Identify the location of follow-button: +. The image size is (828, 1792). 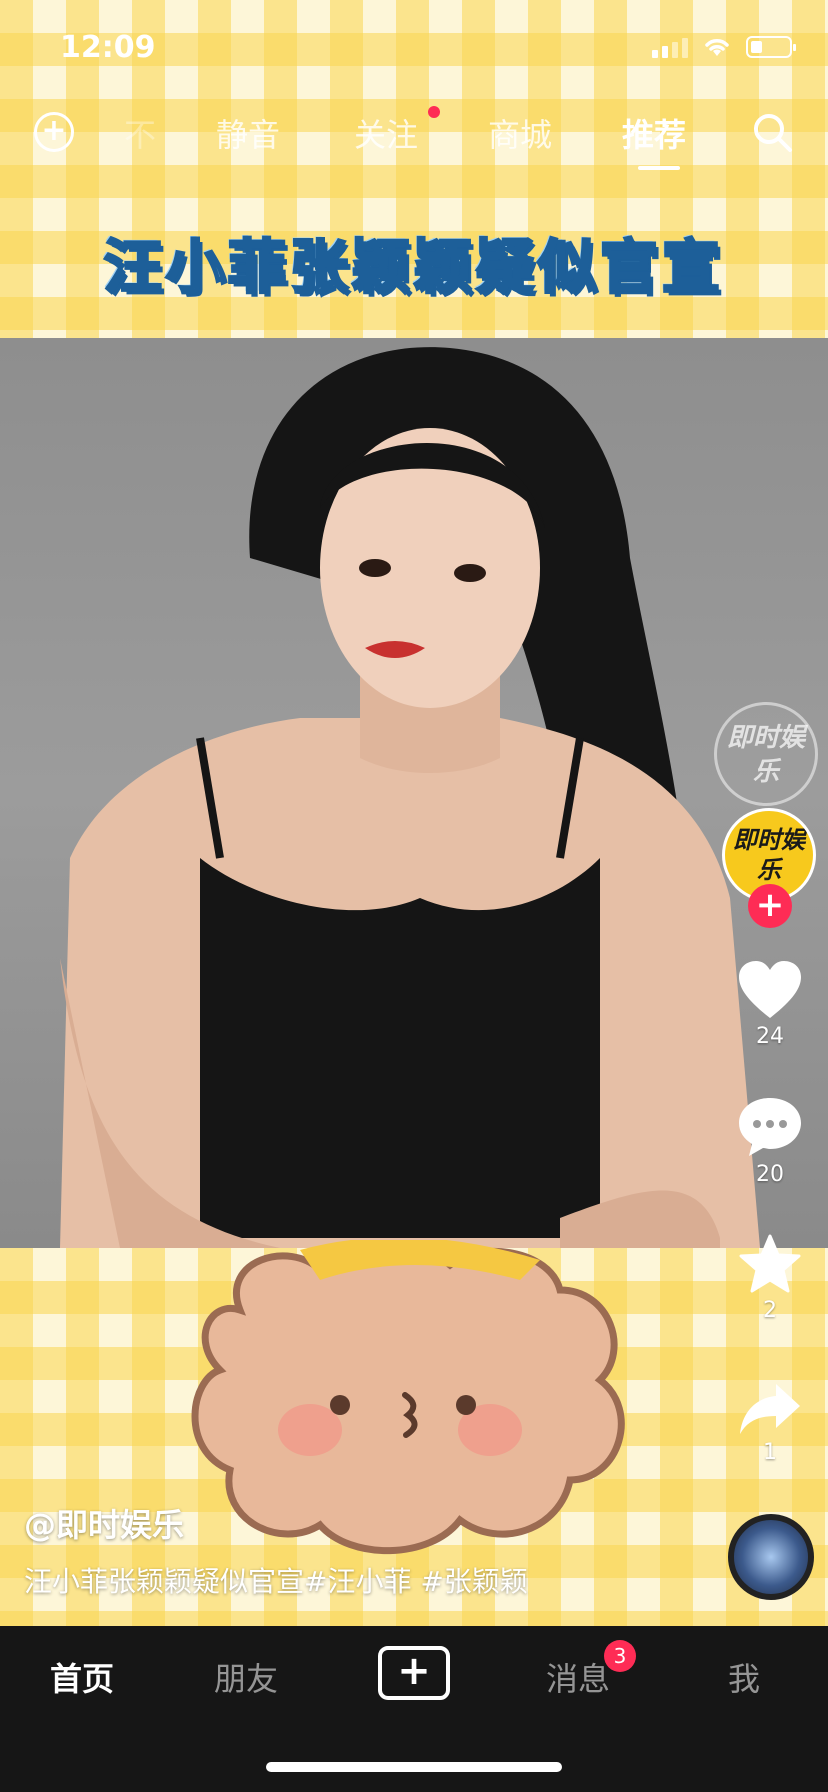
(770, 906).